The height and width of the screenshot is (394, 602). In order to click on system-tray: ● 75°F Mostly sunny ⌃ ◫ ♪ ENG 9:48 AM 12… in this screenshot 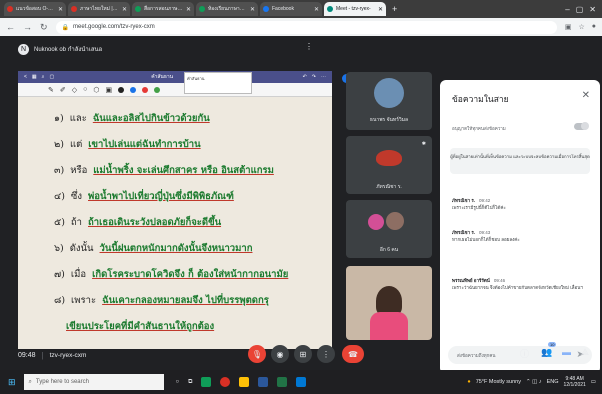, I will do `click(534, 382)`.